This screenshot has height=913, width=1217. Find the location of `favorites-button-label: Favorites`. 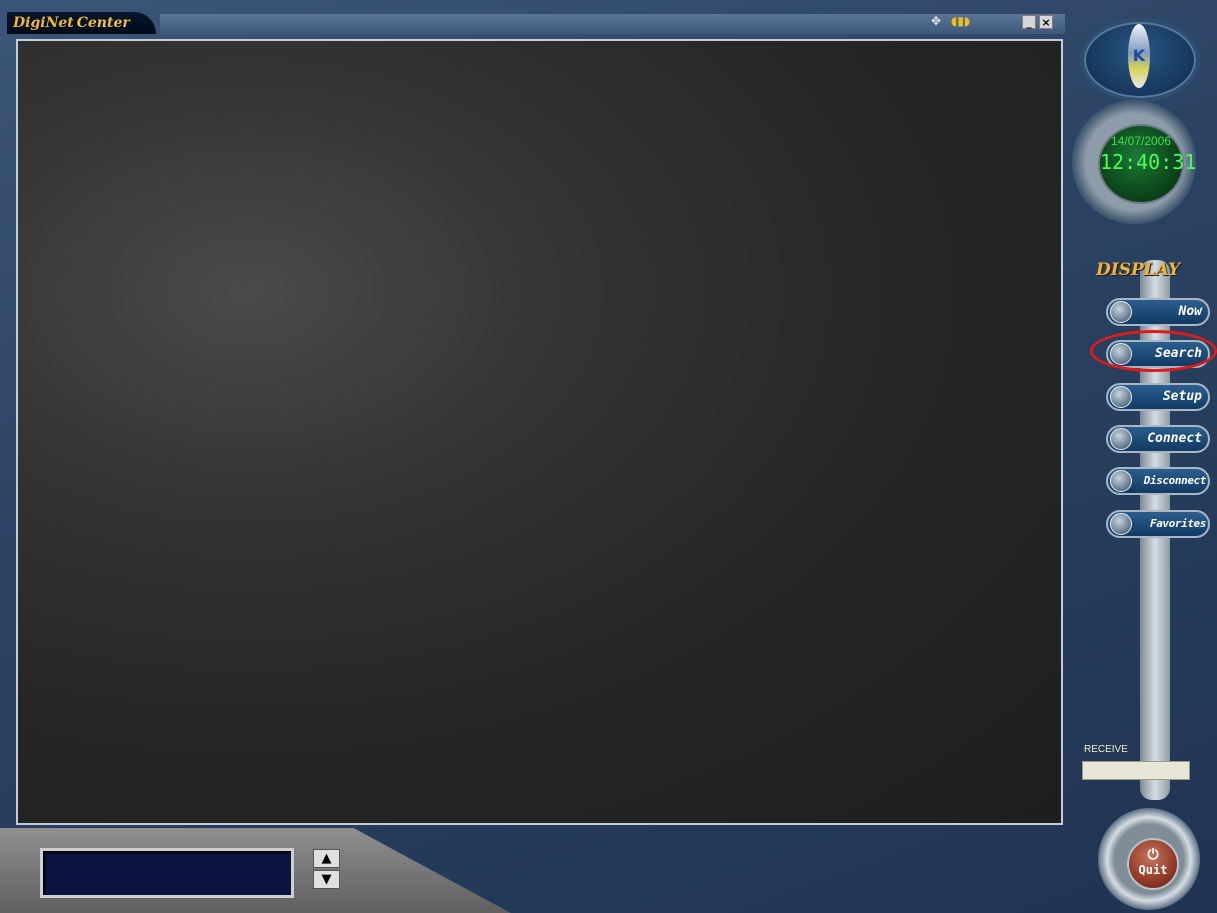

favorites-button-label: Favorites is located at coordinates (1177, 523).